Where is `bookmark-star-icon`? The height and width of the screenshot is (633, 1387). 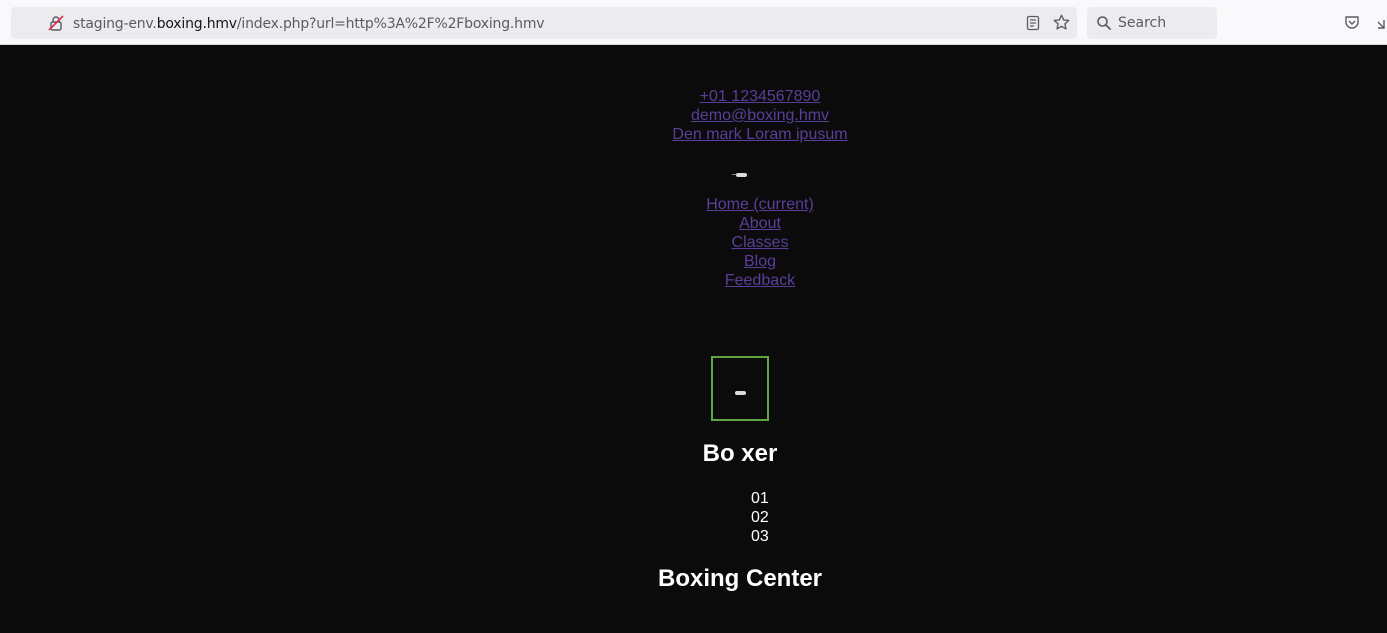 bookmark-star-icon is located at coordinates (1061, 22).